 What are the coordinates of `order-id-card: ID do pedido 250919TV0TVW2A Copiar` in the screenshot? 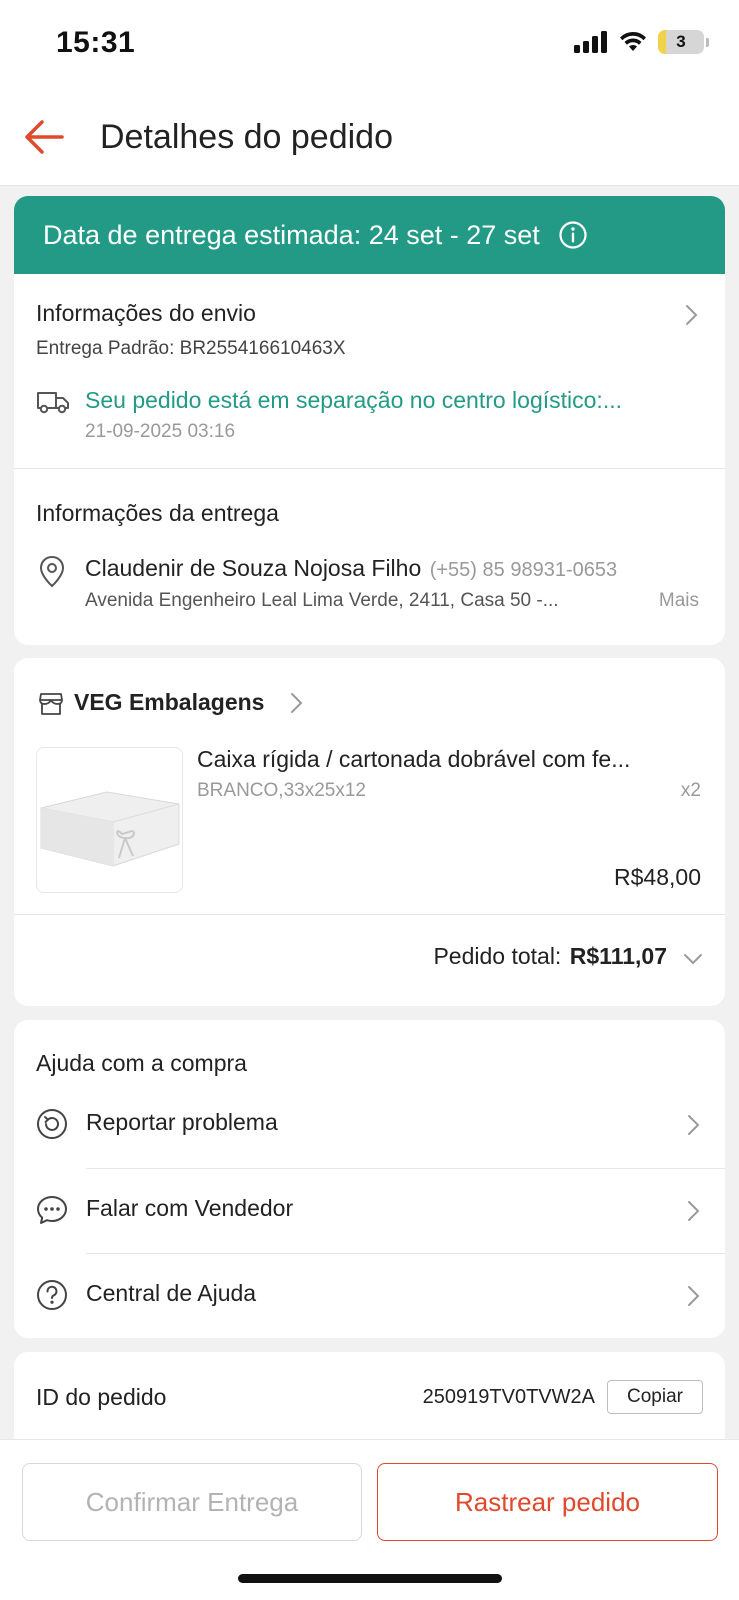 It's located at (369, 1395).